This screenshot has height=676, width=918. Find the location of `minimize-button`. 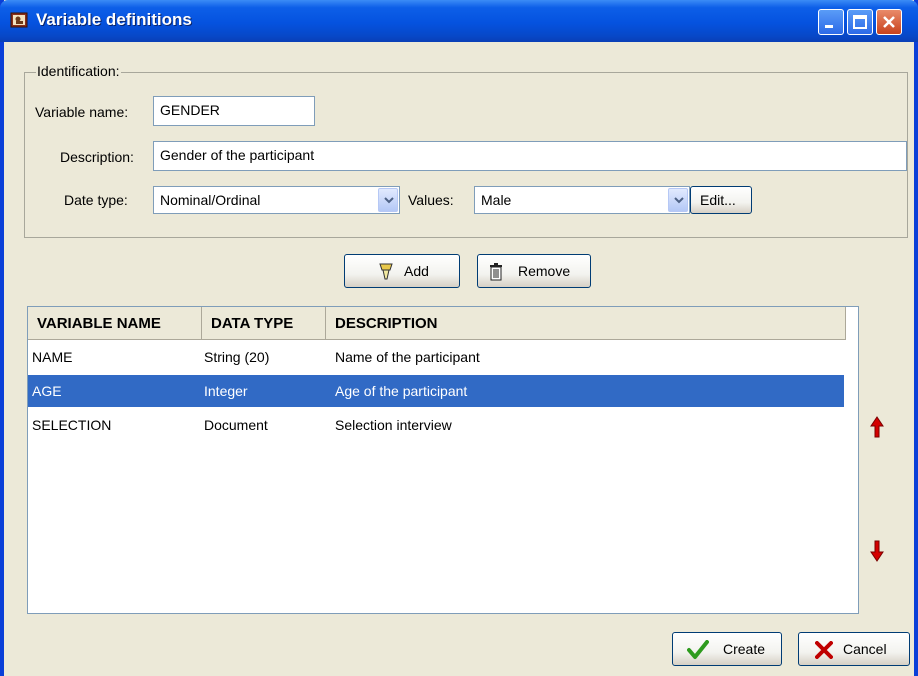

minimize-button is located at coordinates (831, 22).